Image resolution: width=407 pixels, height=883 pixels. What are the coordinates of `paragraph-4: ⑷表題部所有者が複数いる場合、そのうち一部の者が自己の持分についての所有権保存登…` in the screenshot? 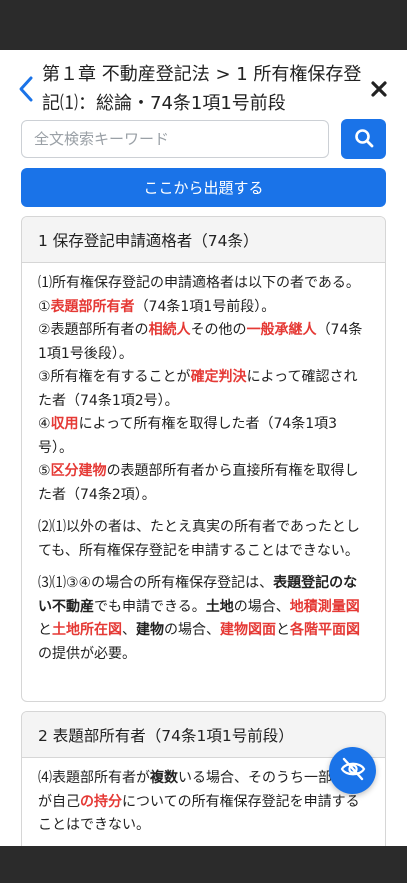 It's located at (203, 802).